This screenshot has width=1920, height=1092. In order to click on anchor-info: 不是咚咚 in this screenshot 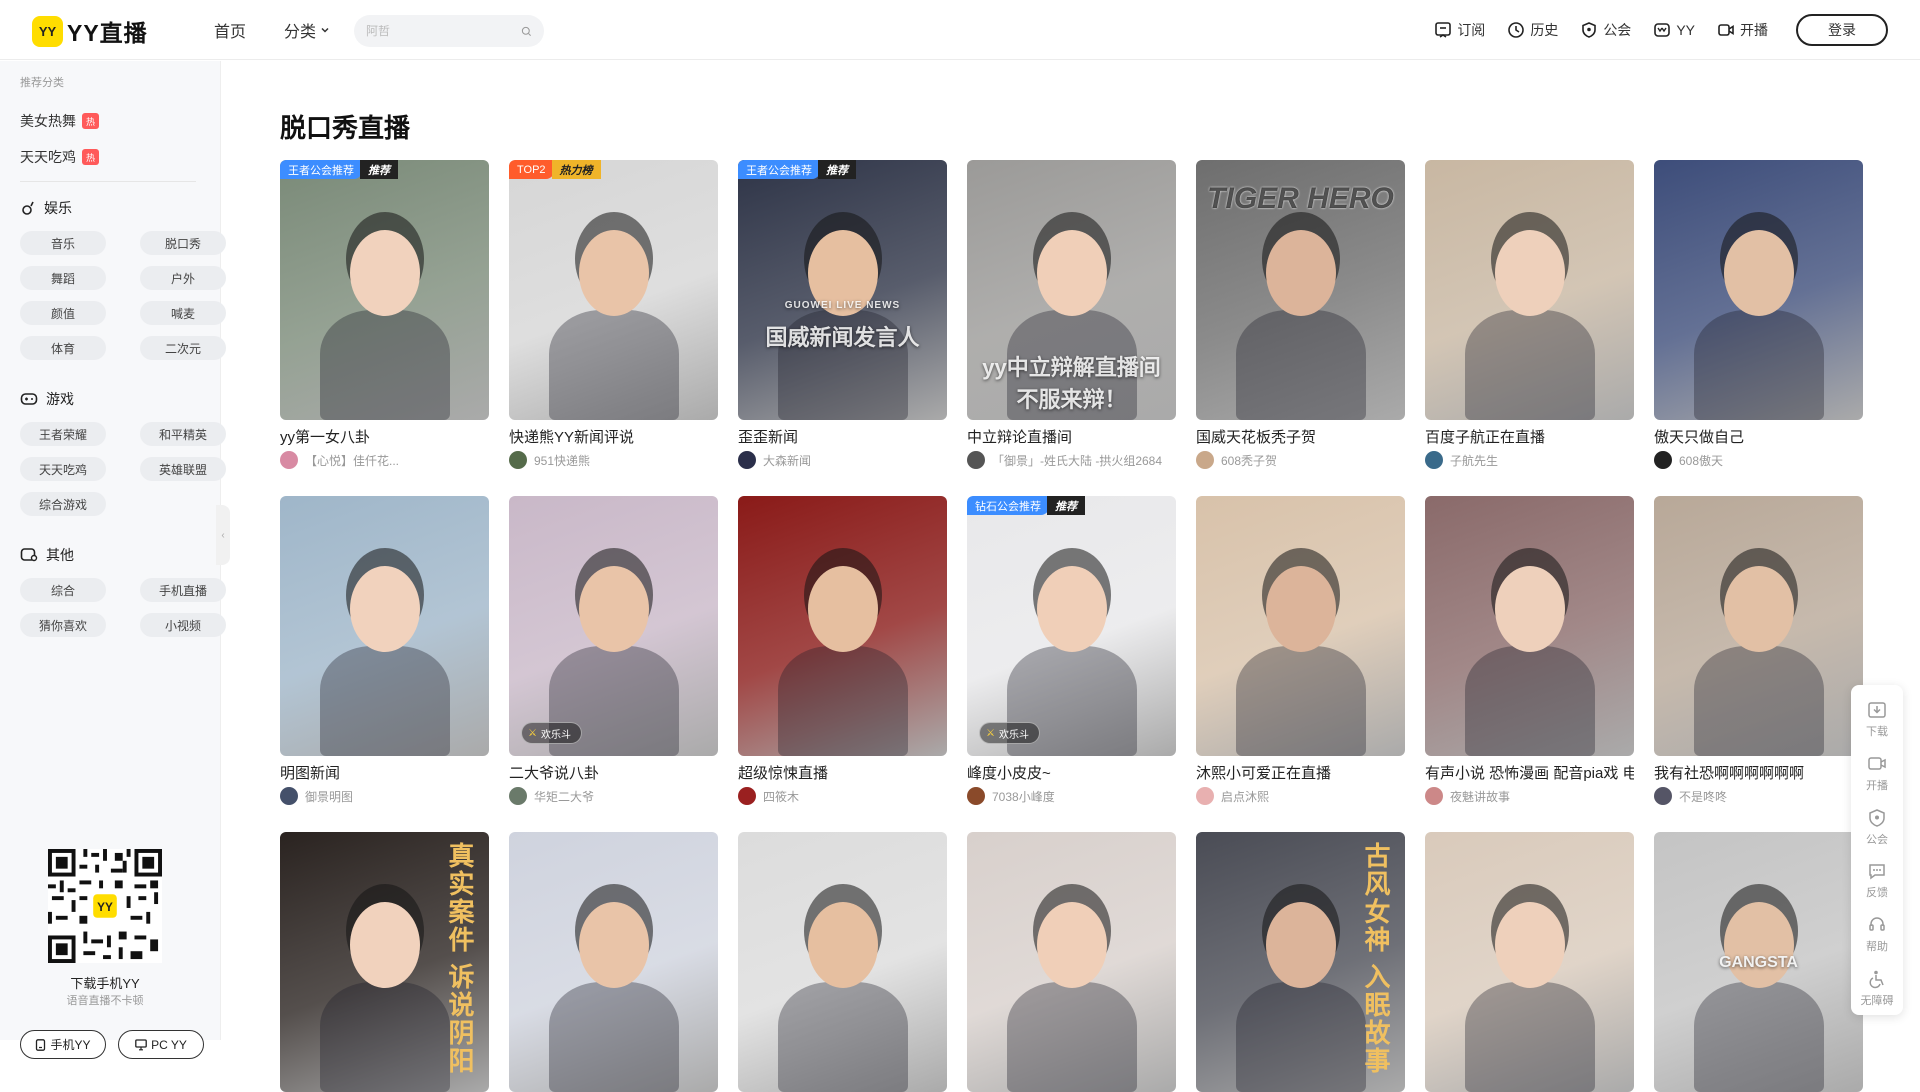, I will do `click(1758, 796)`.